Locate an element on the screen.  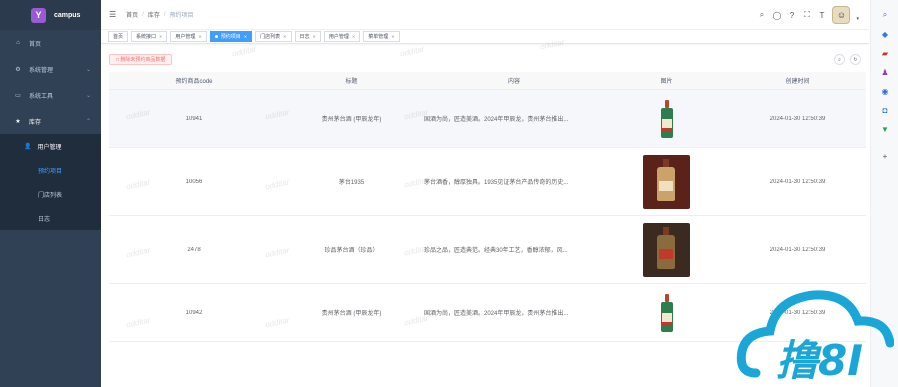
chevron-up-icon: ⌃ is located at coordinates (88, 121).